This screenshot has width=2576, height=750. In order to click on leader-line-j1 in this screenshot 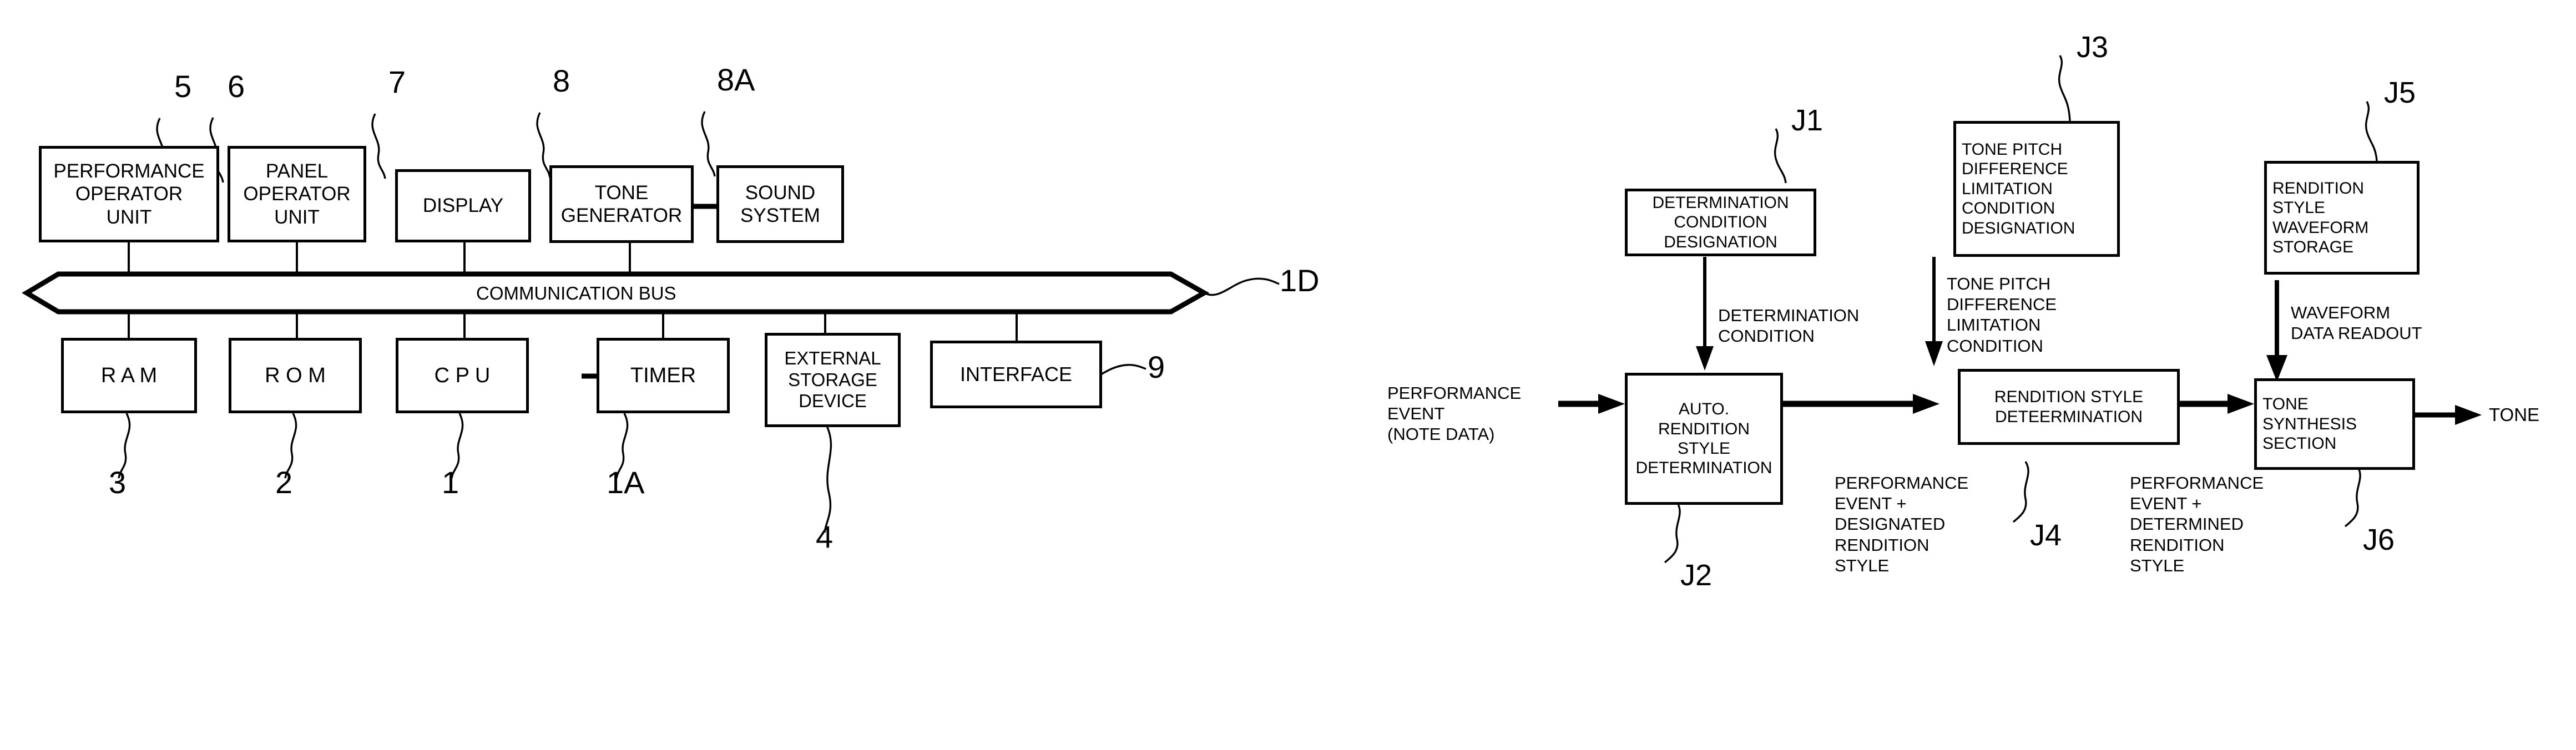, I will do `click(1780, 156)`.